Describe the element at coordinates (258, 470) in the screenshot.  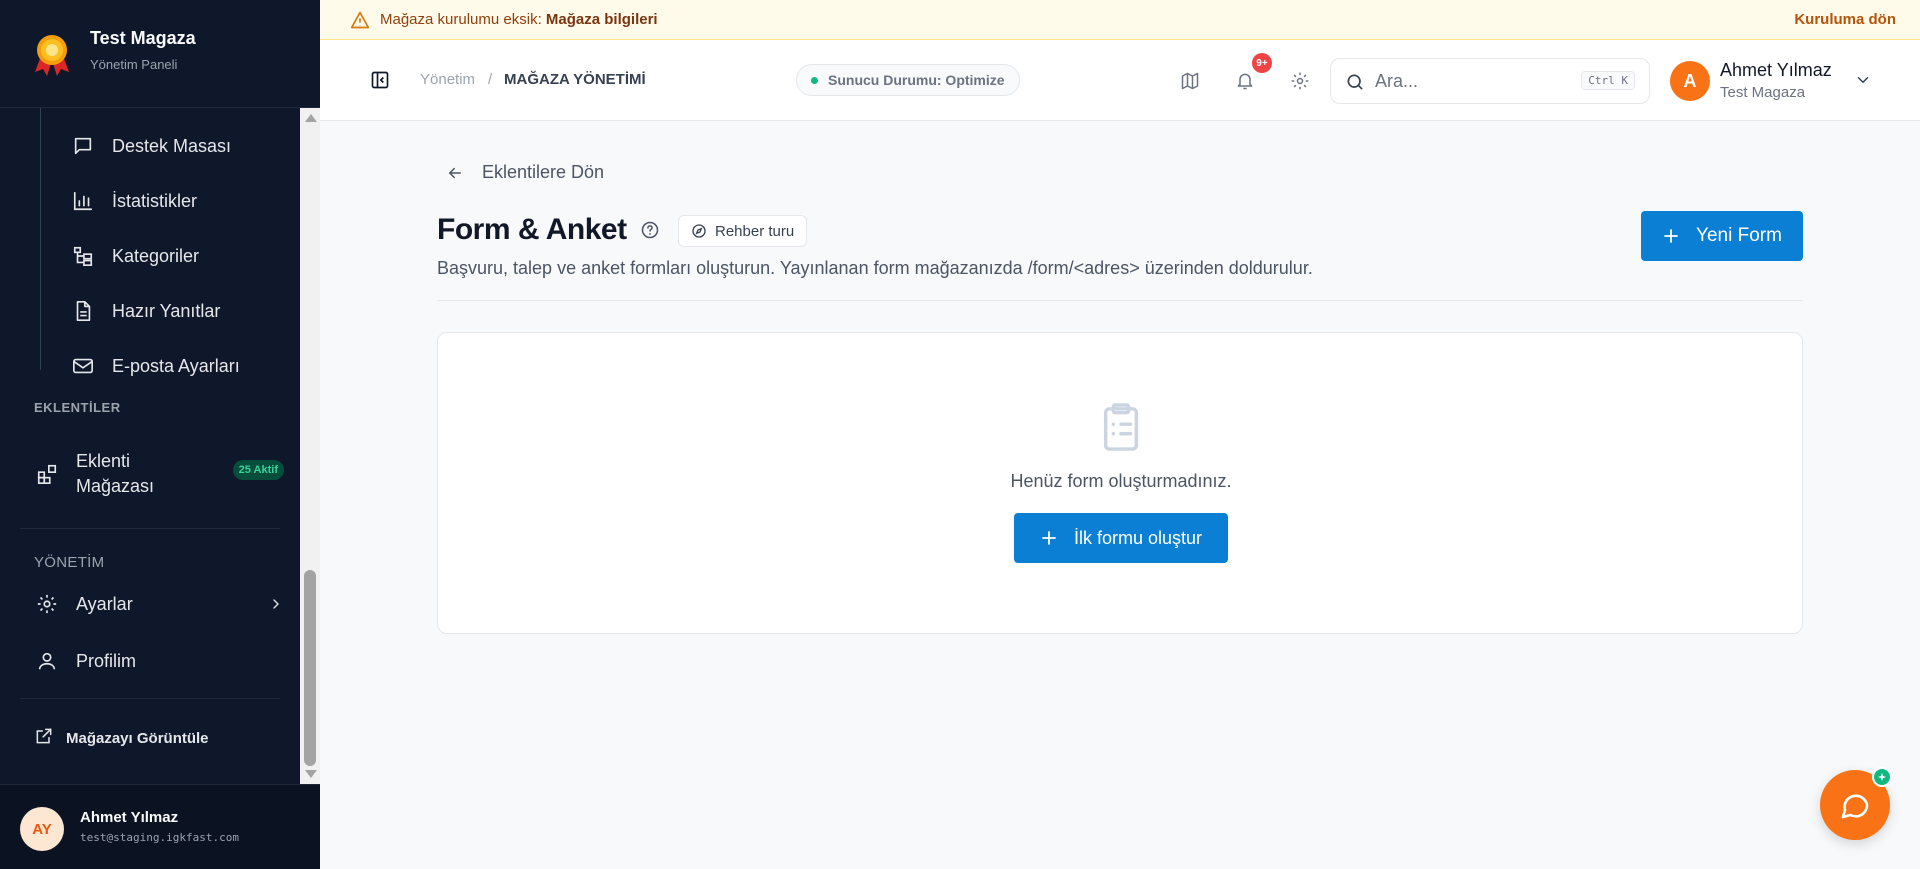
I see `active-count-badge: 25 Aktif` at that location.